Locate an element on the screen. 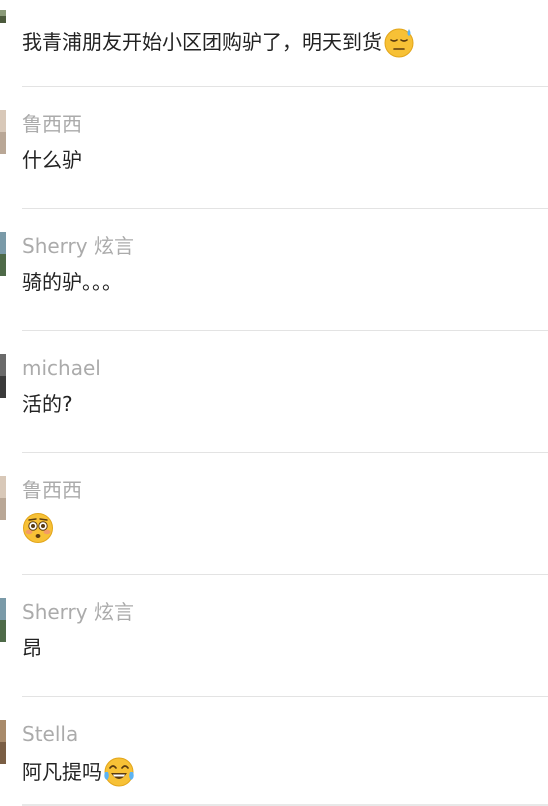 Image resolution: width=548 pixels, height=806 pixels. comment-text: 活的? is located at coordinates (47, 404).